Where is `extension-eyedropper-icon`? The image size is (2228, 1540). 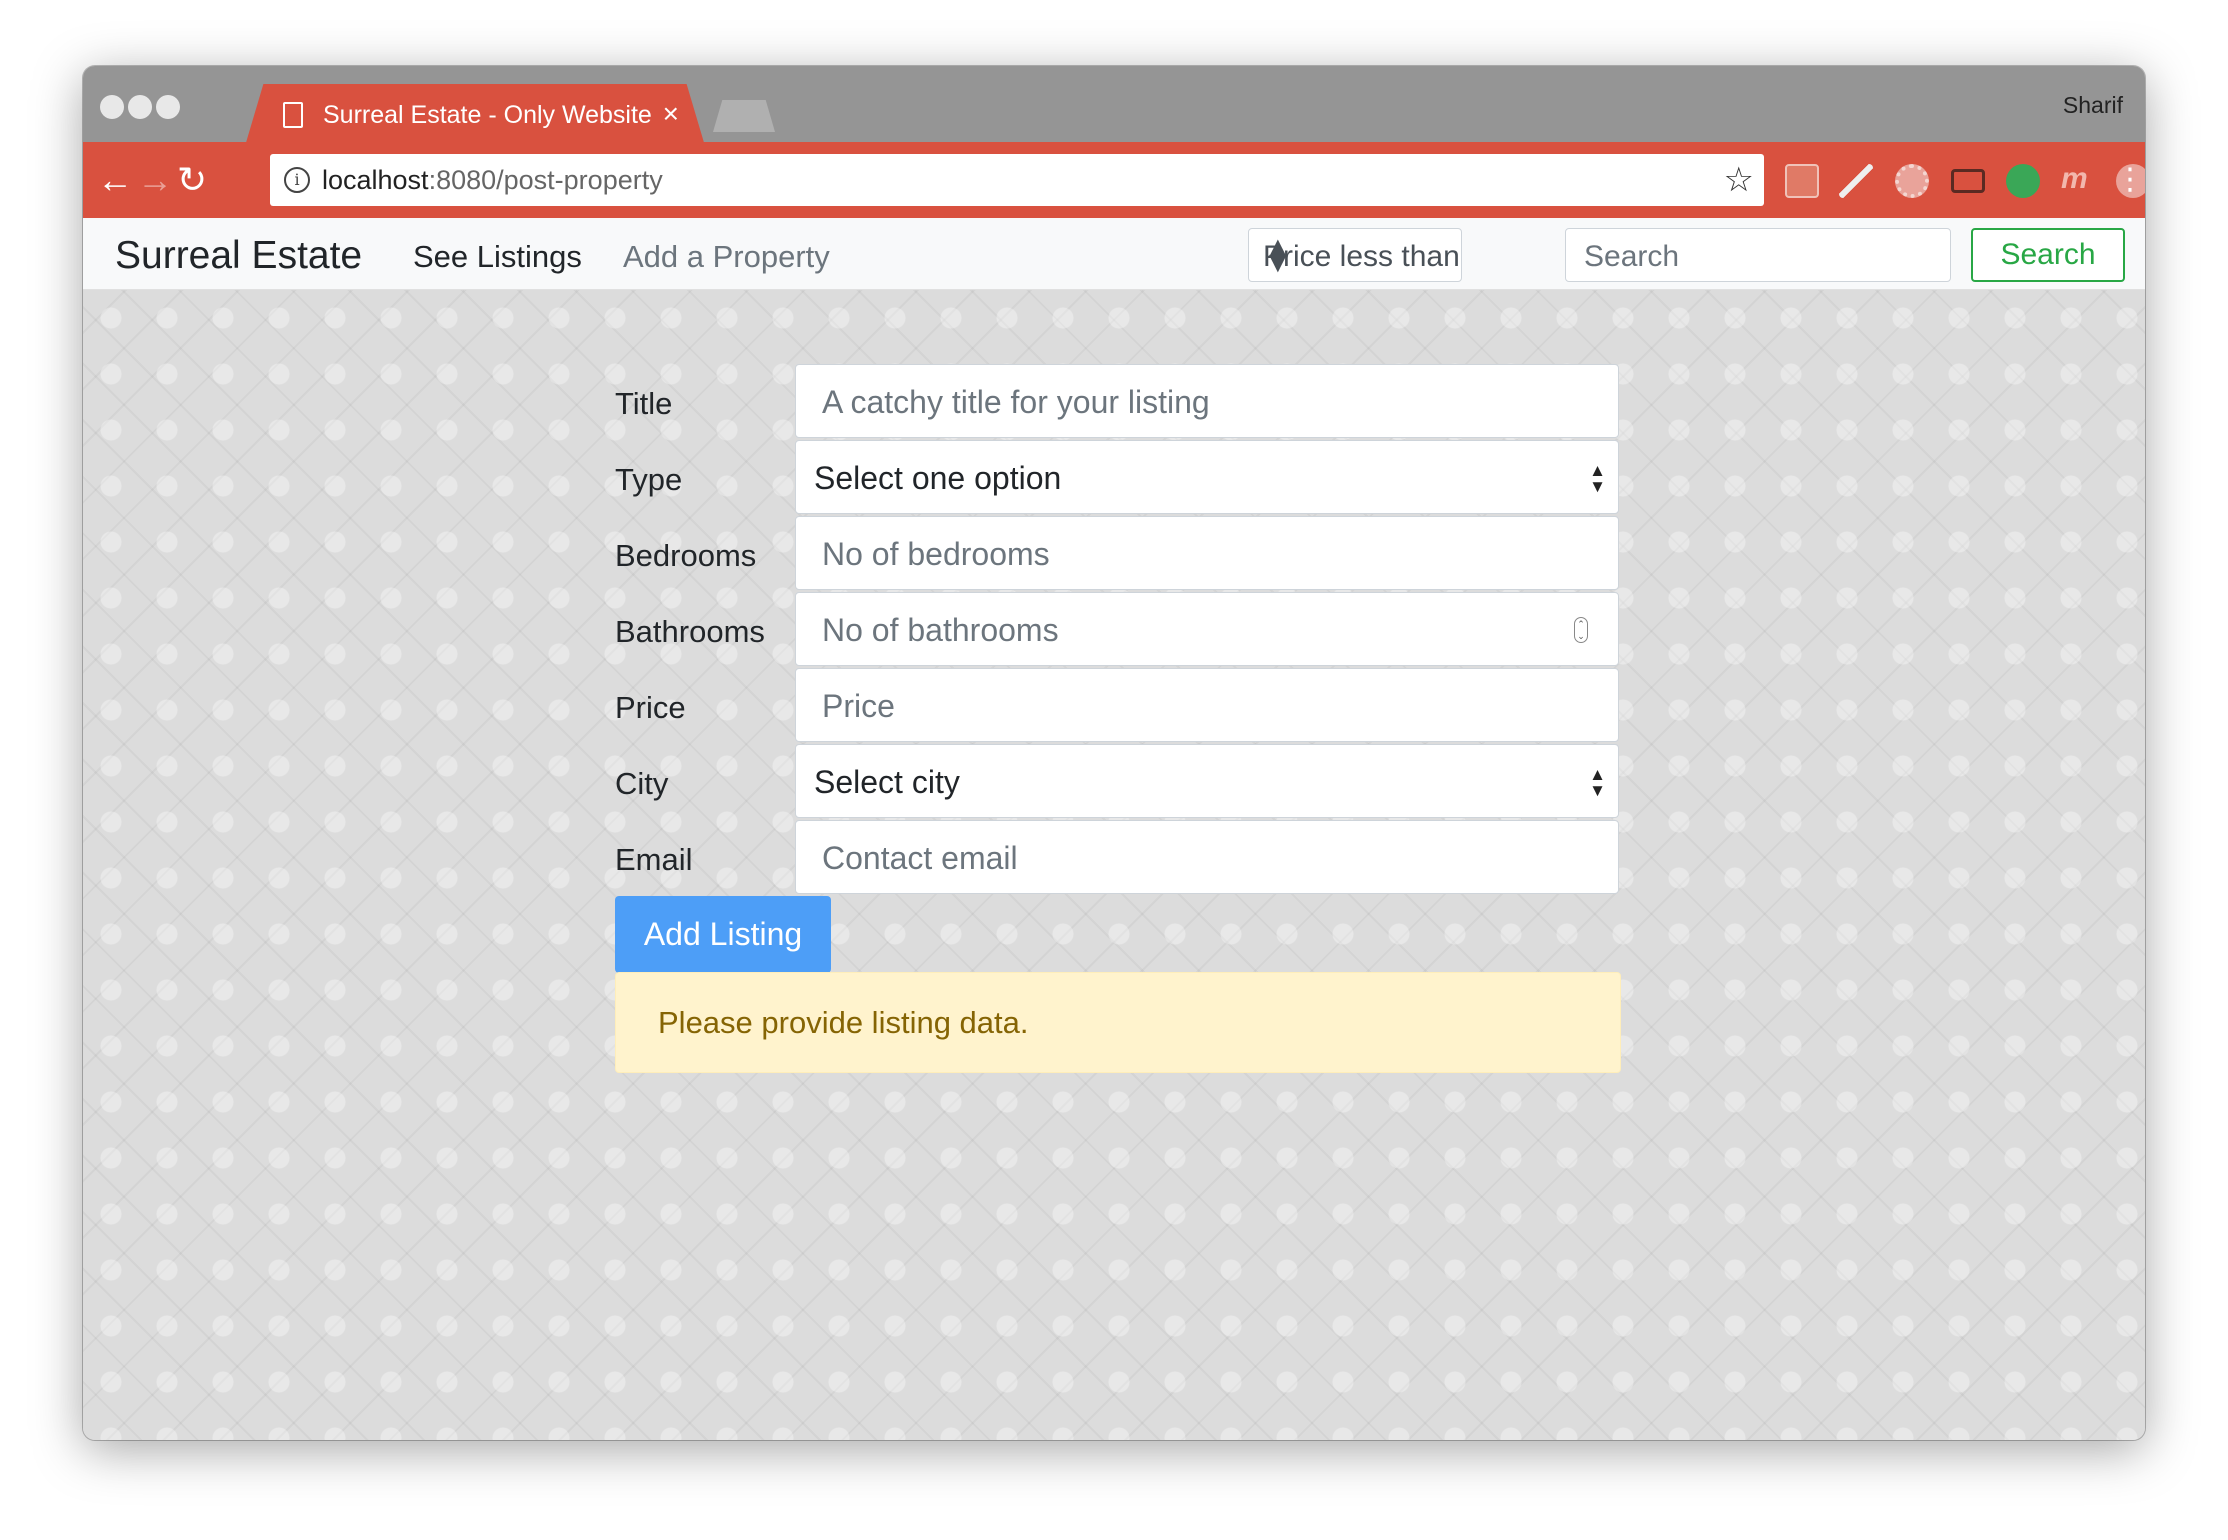 extension-eyedropper-icon is located at coordinates (1856, 181).